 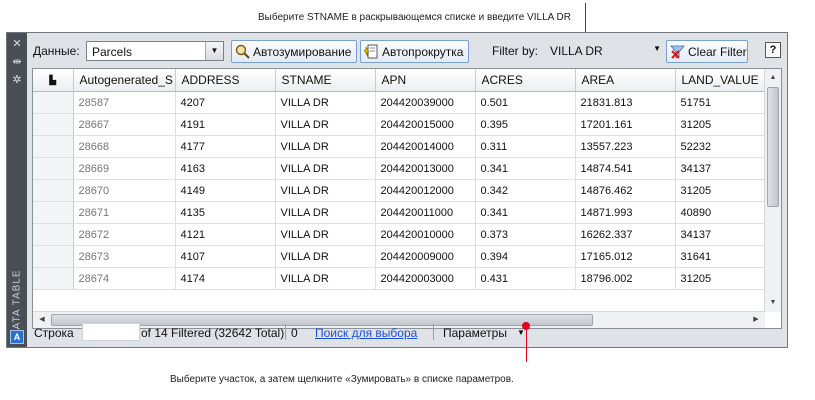 I want to click on table-cell: 0.311, so click(x=525, y=146).